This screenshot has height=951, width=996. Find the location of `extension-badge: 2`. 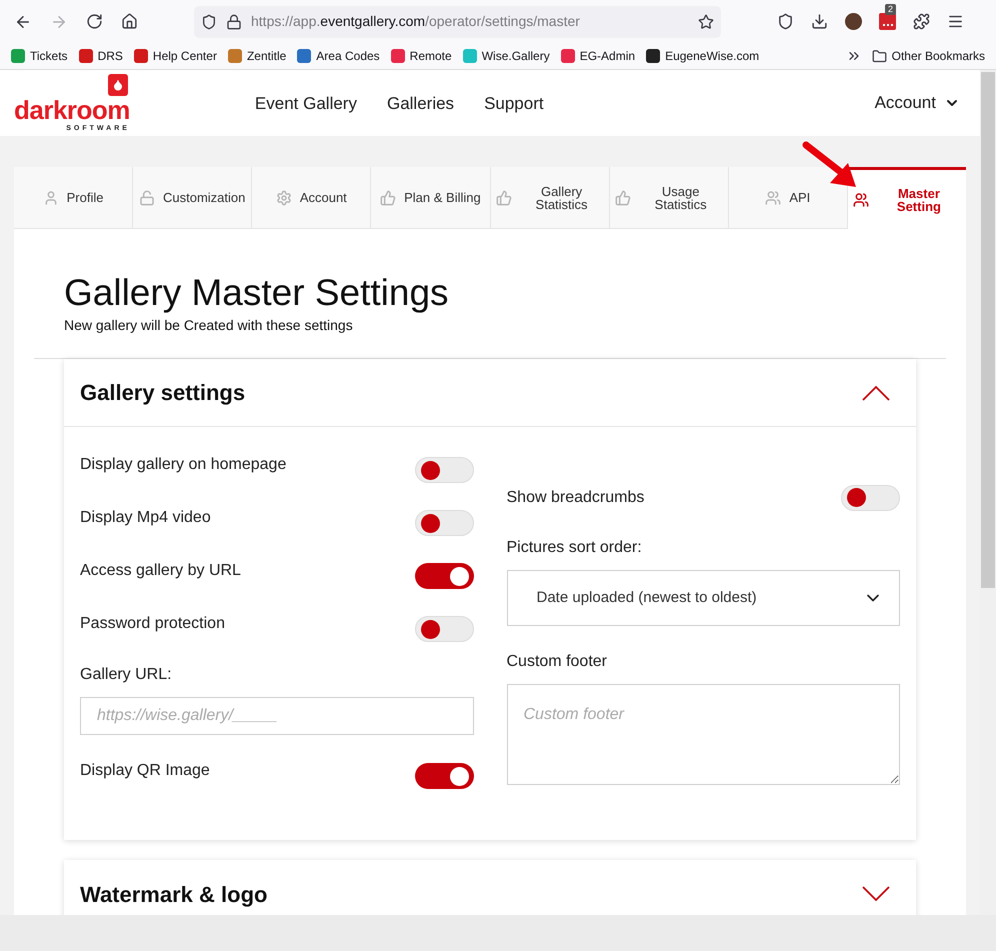

extension-badge: 2 is located at coordinates (890, 9).